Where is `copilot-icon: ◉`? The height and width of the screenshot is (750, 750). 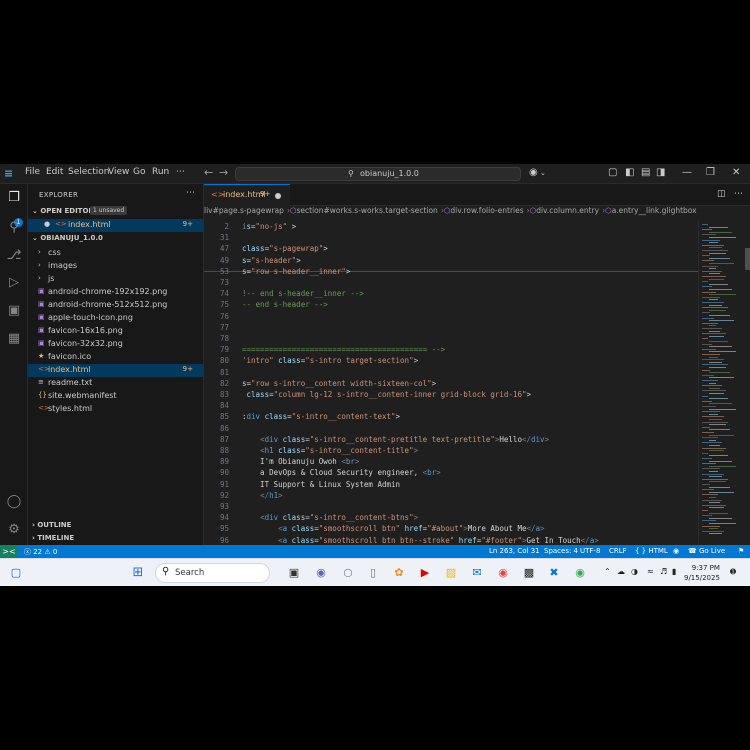 copilot-icon: ◉ is located at coordinates (533, 172).